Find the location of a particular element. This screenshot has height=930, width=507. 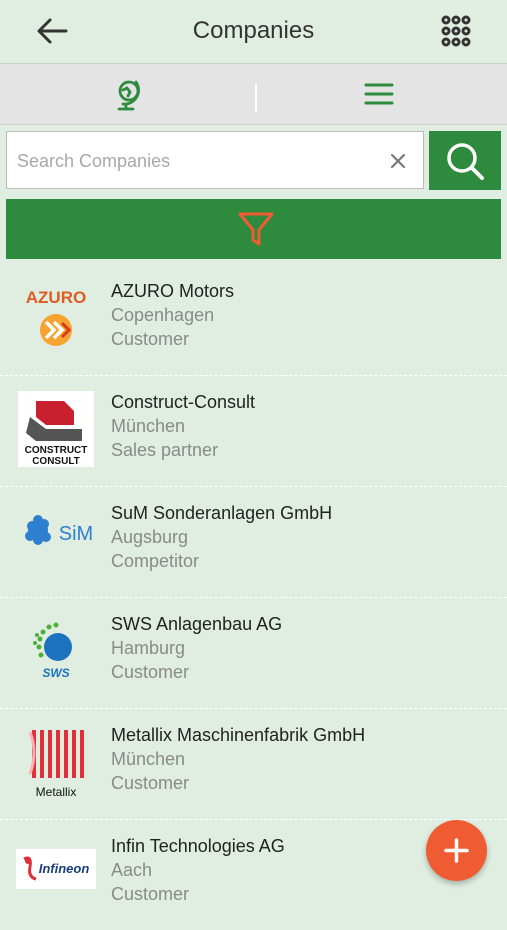

filter-button is located at coordinates (253, 229).